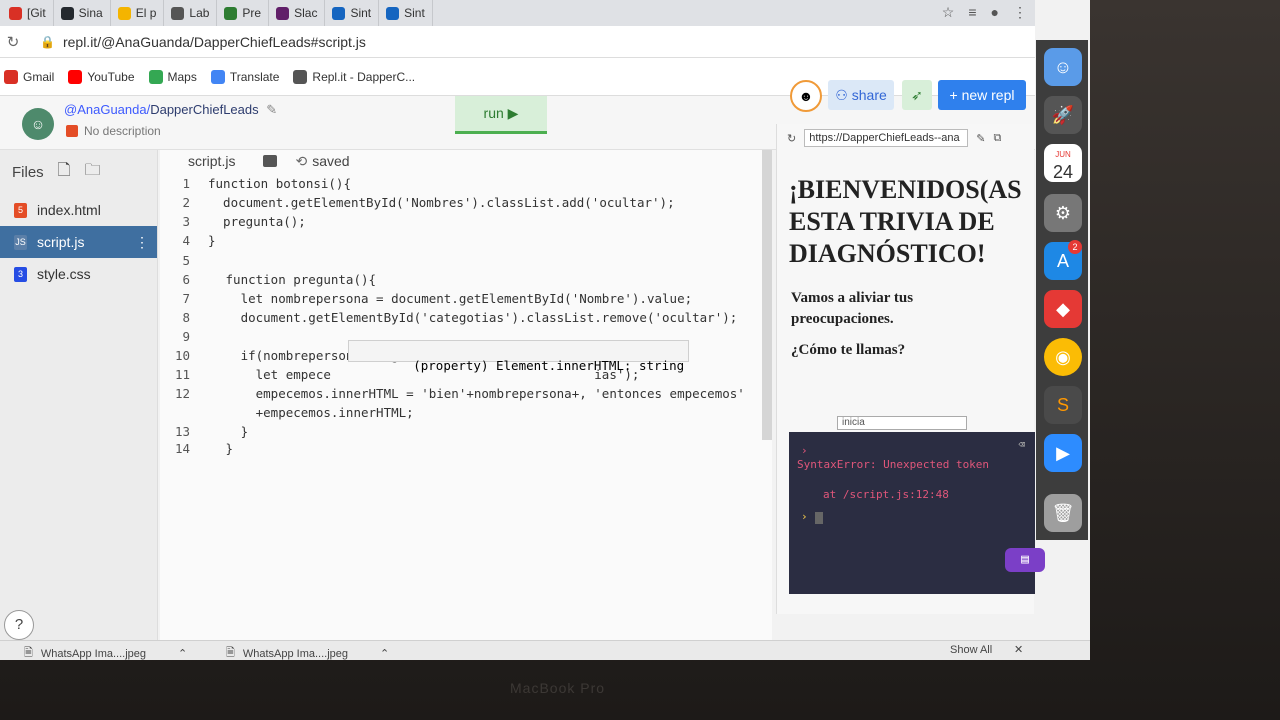 The width and height of the screenshot is (1280, 720). Describe the element at coordinates (1020, 12) in the screenshot. I see `kebab-menu-icon: ⋮` at that location.